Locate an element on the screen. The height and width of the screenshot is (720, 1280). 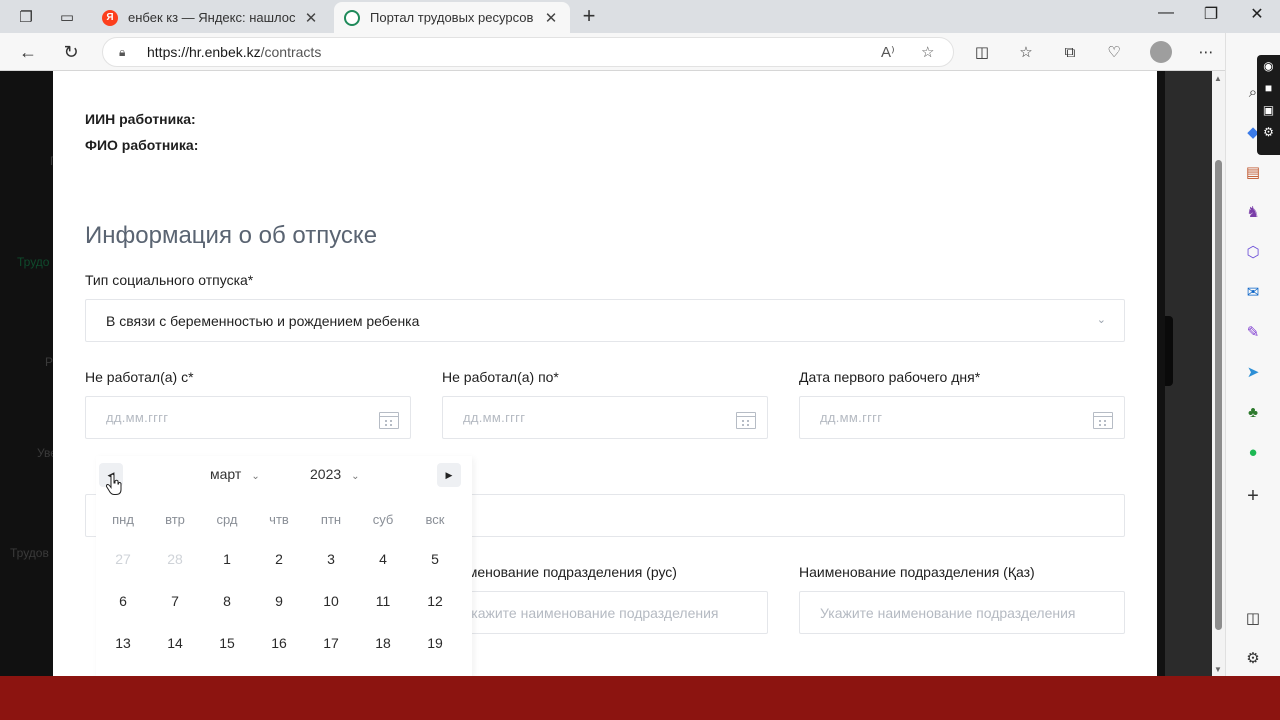
scroll-up-icon: ▲ is located at coordinates (1218, 78).